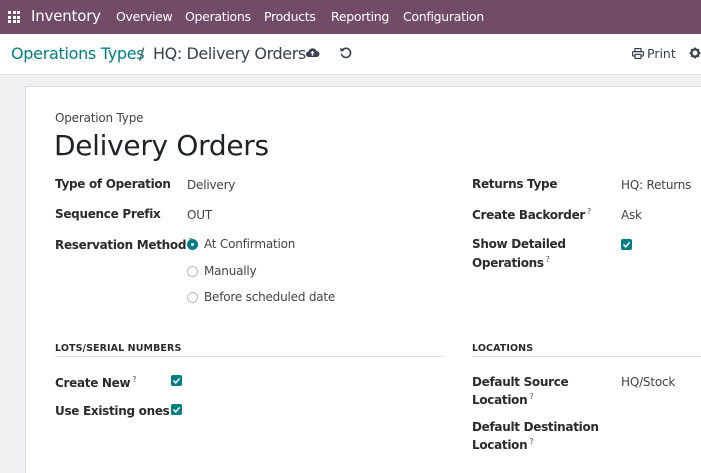 This screenshot has height=473, width=701. Describe the element at coordinates (199, 215) in the screenshot. I see `sequence-prefix-value: OUT` at that location.